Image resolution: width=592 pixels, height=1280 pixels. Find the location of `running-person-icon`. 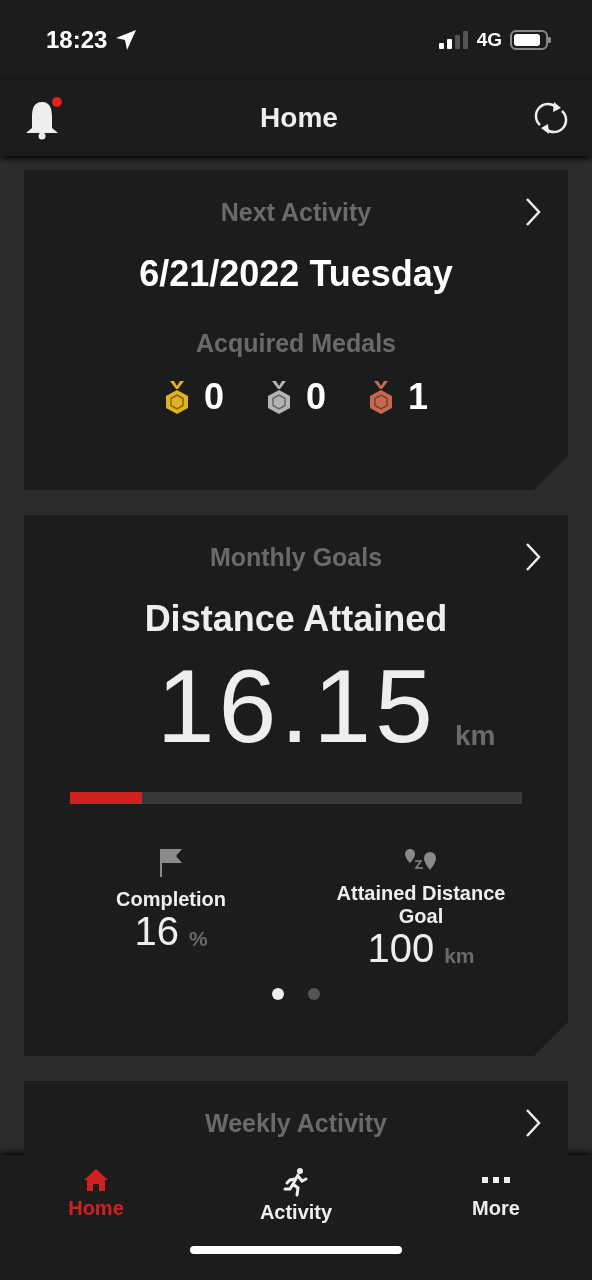

running-person-icon is located at coordinates (296, 1182).